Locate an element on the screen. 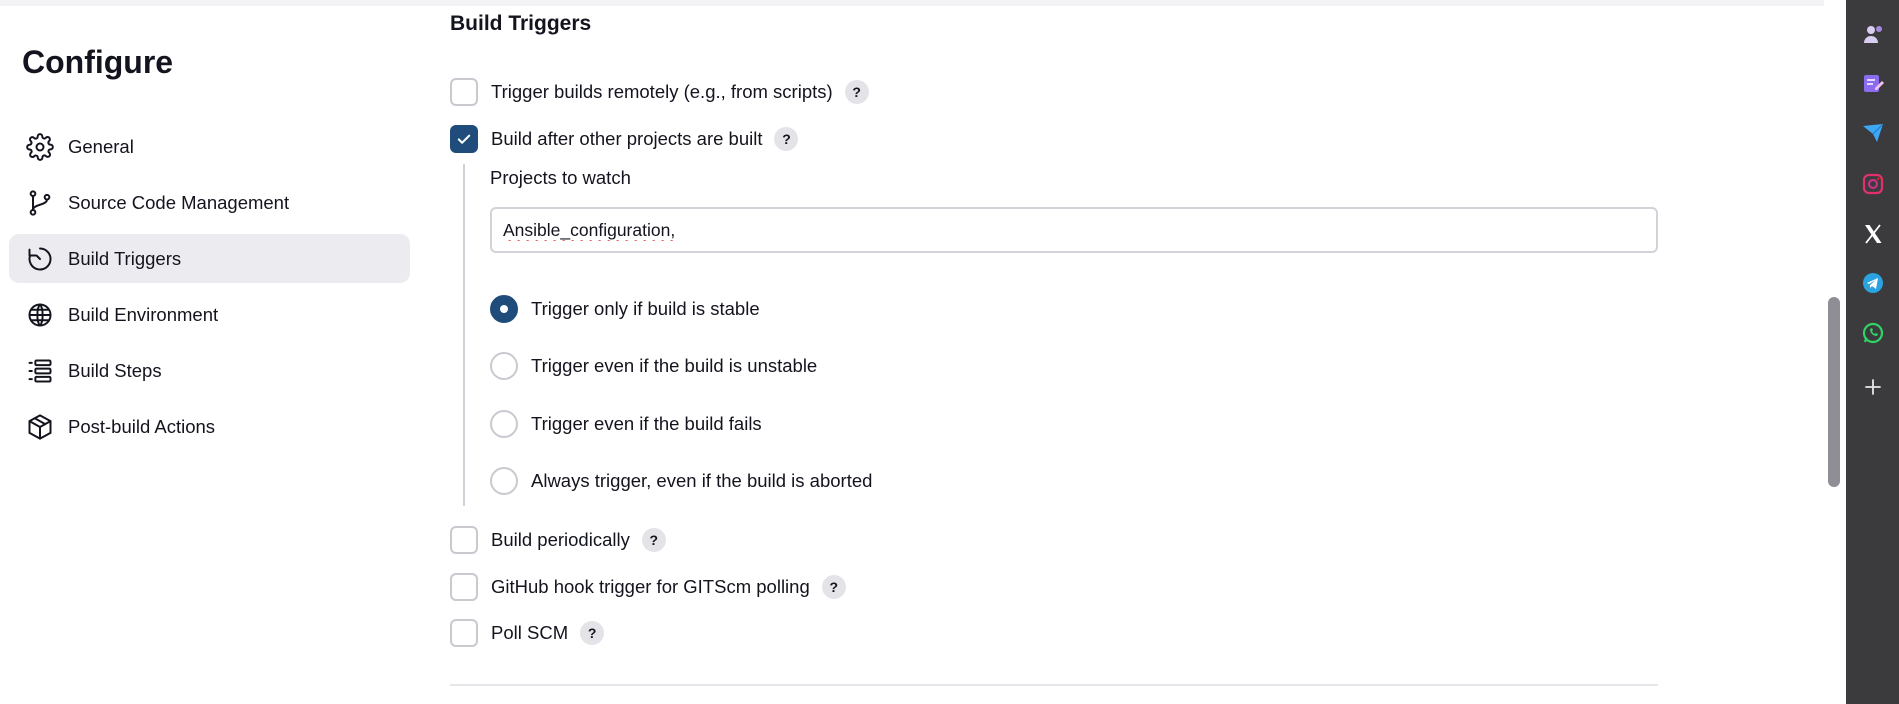  nav-item-label: Post-build Actions is located at coordinates (142, 426).